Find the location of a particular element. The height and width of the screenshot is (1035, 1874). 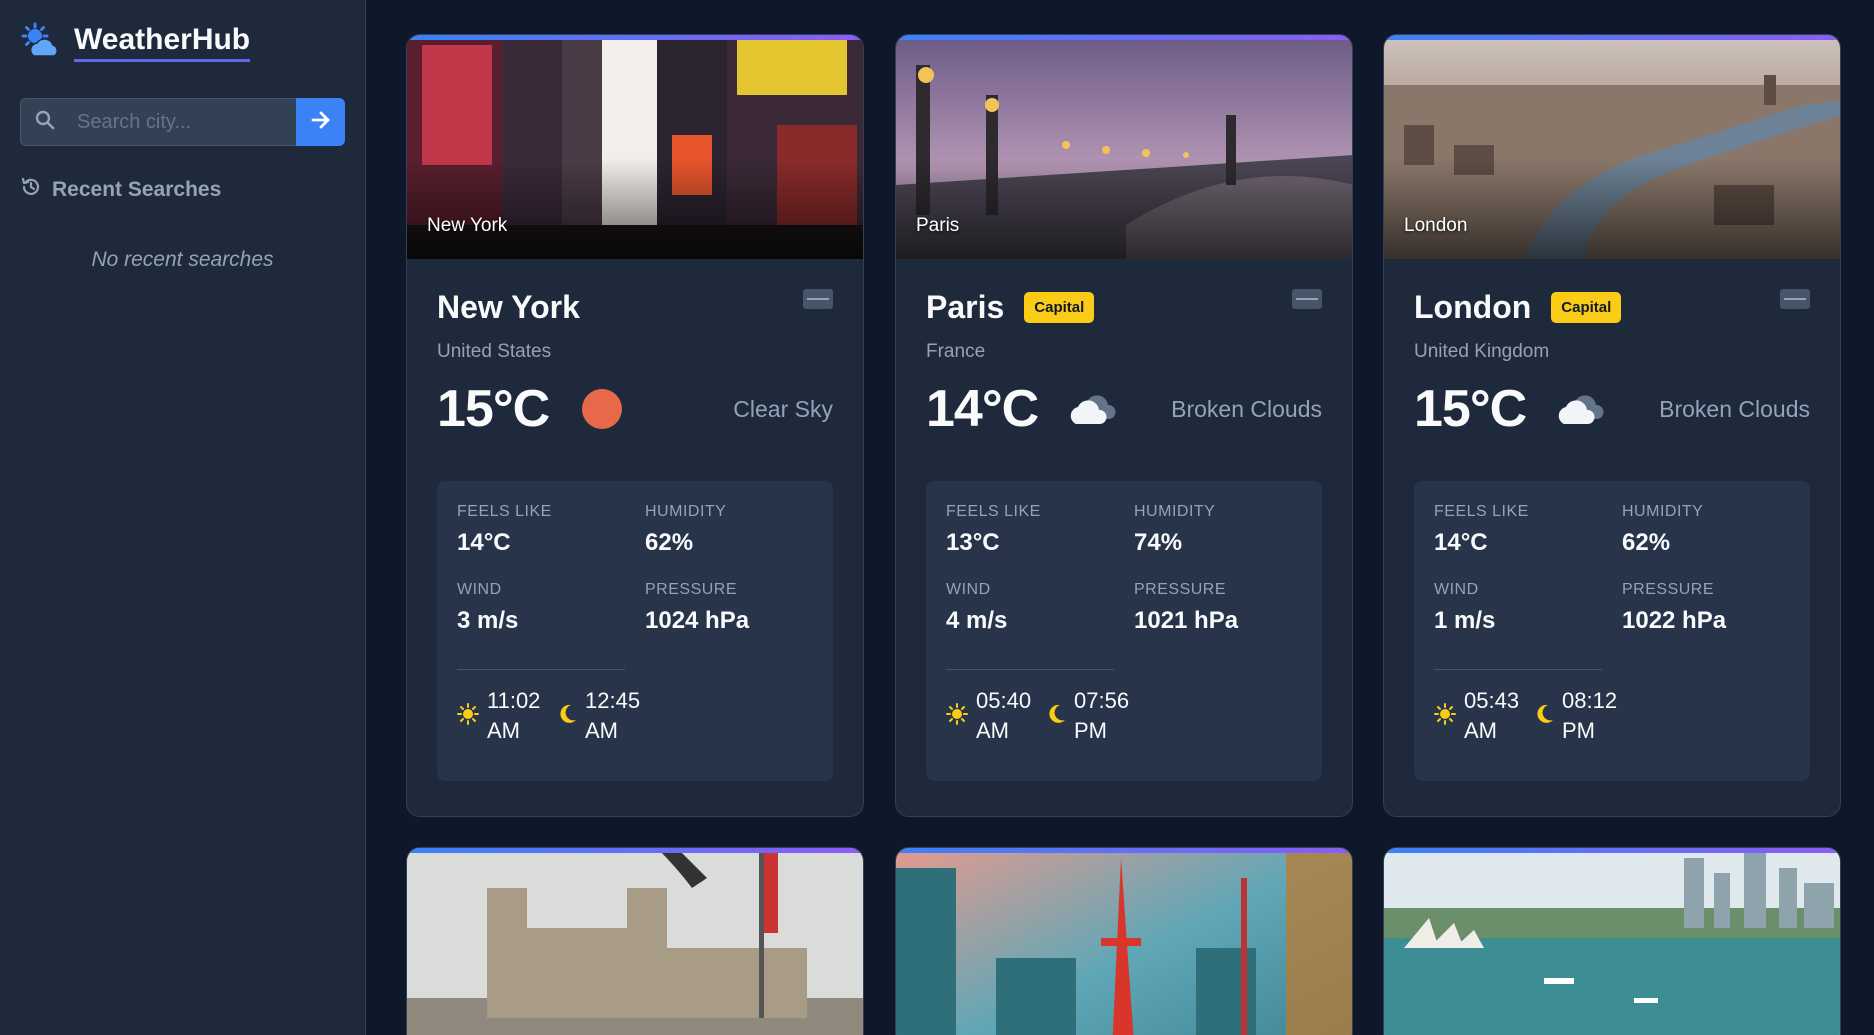

wind-stat: WIND 4 m/s is located at coordinates (1040, 608).